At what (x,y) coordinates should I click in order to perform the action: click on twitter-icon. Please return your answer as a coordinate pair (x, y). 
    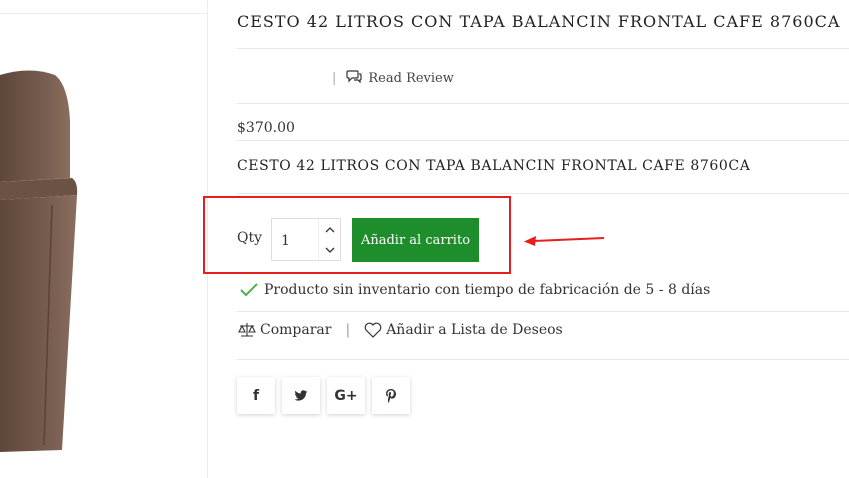
    Looking at the image, I should click on (301, 395).